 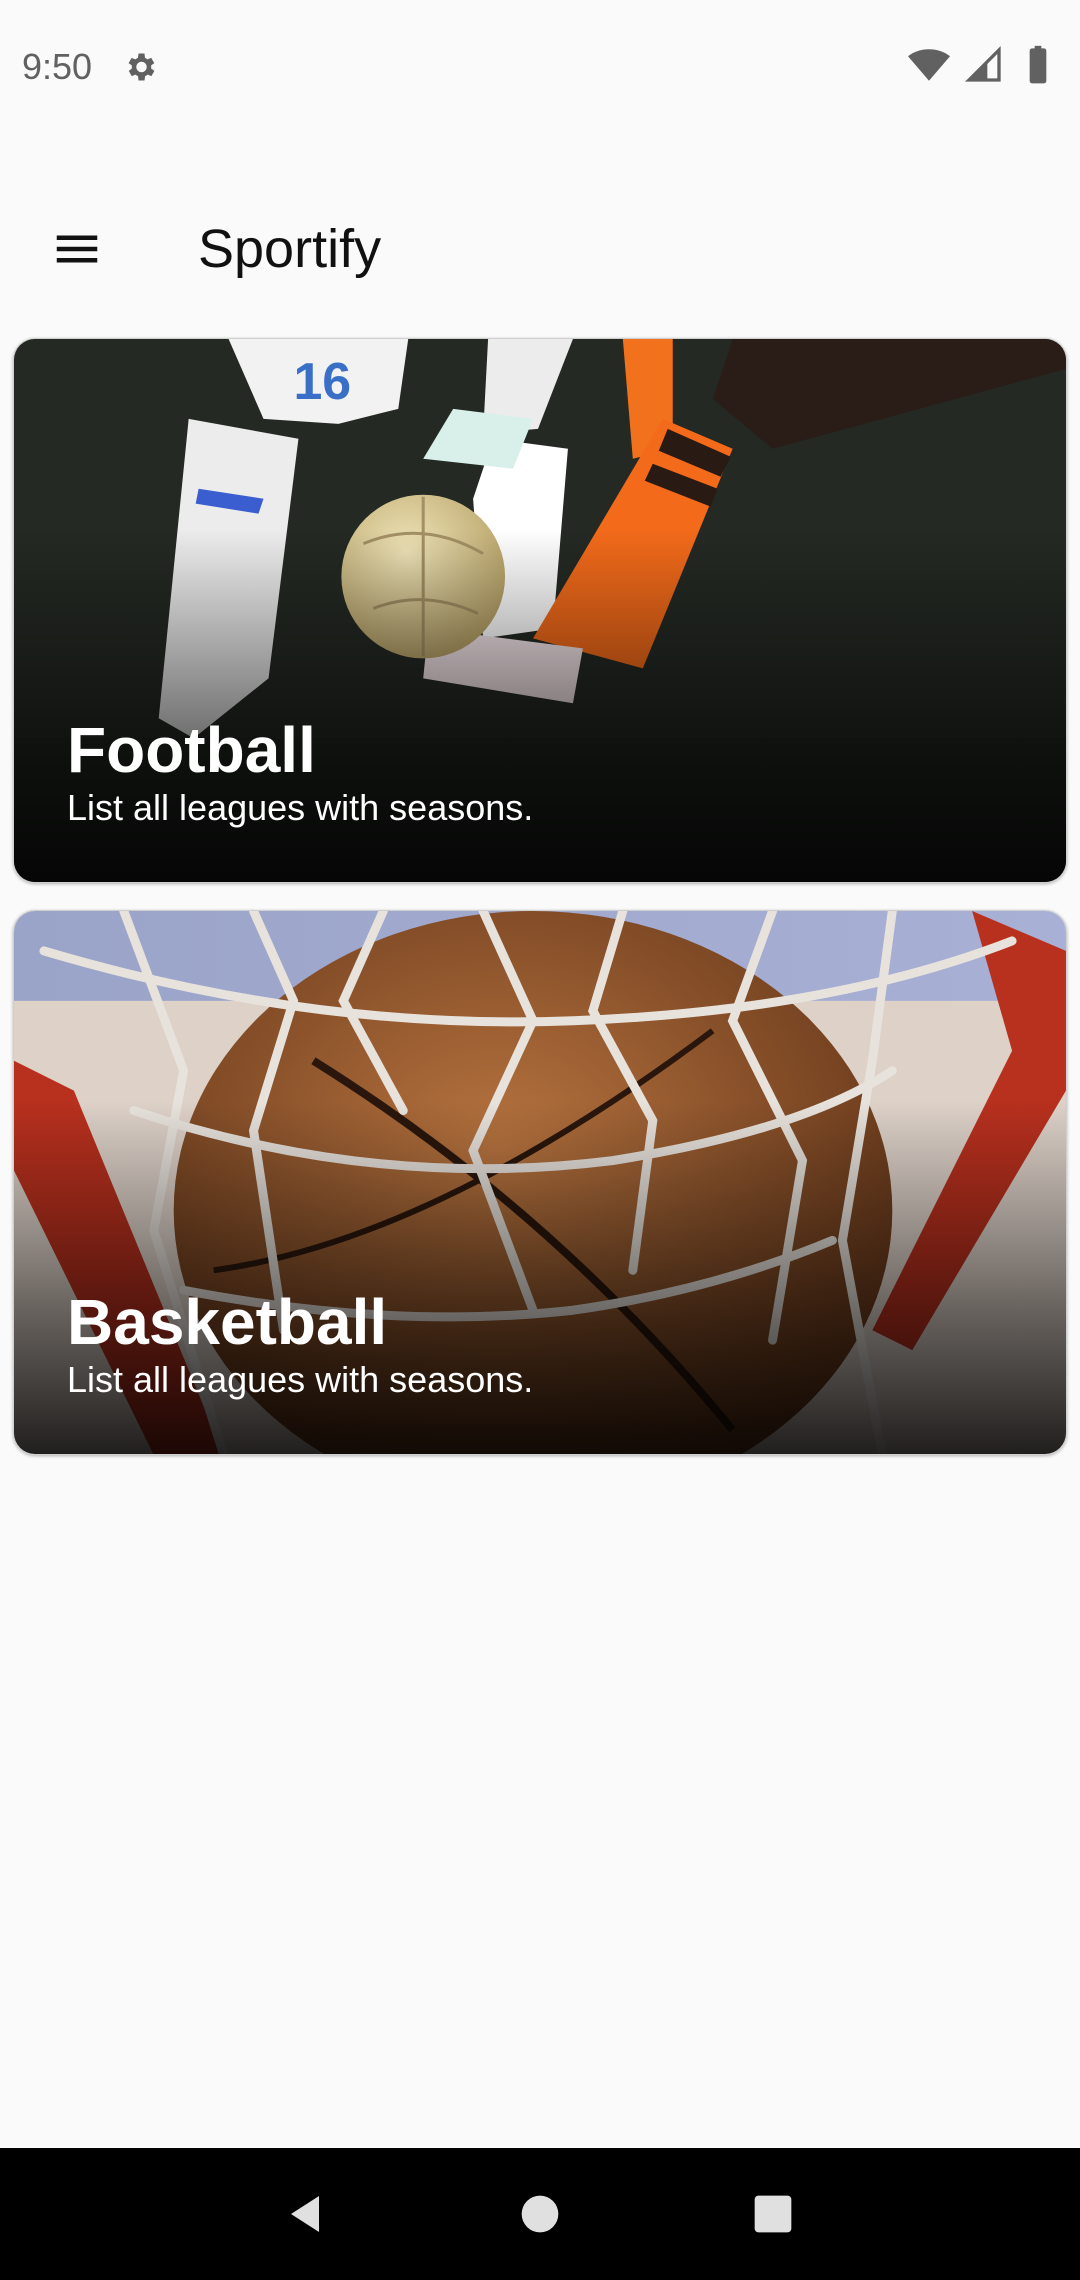 I want to click on navigation-bar, so click(x=540, y=2214).